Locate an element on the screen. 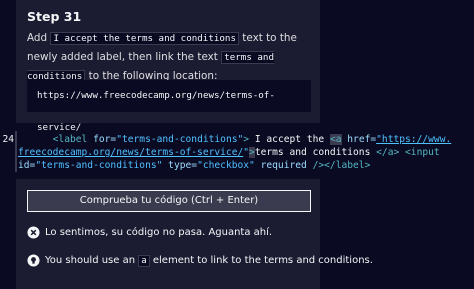 The image size is (474, 289). code-token: href= is located at coordinates (359, 139).